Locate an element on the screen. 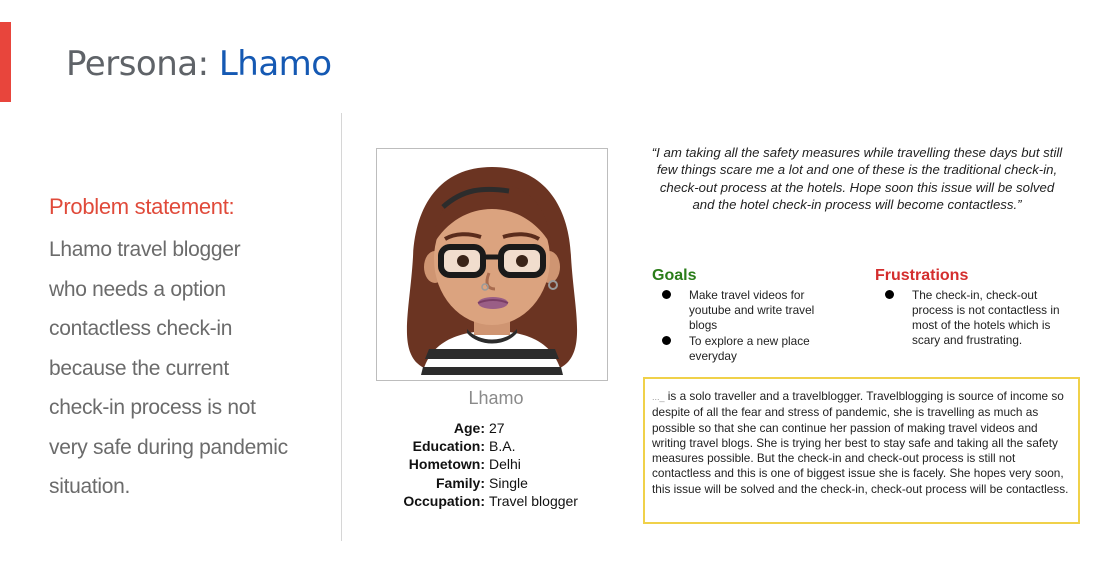 This screenshot has width=1099, height=577. fact-label: Age: is located at coordinates (469, 428).